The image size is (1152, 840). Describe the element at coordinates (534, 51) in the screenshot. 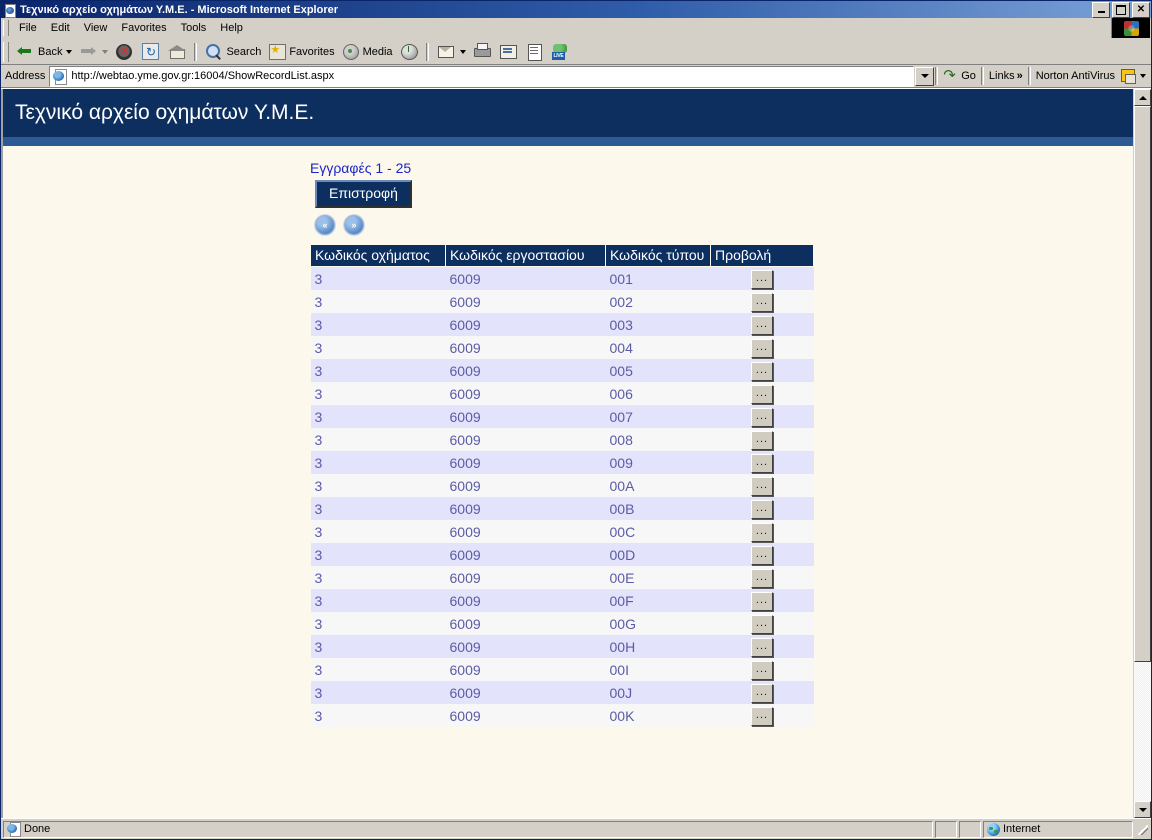

I see `discuss-button` at that location.